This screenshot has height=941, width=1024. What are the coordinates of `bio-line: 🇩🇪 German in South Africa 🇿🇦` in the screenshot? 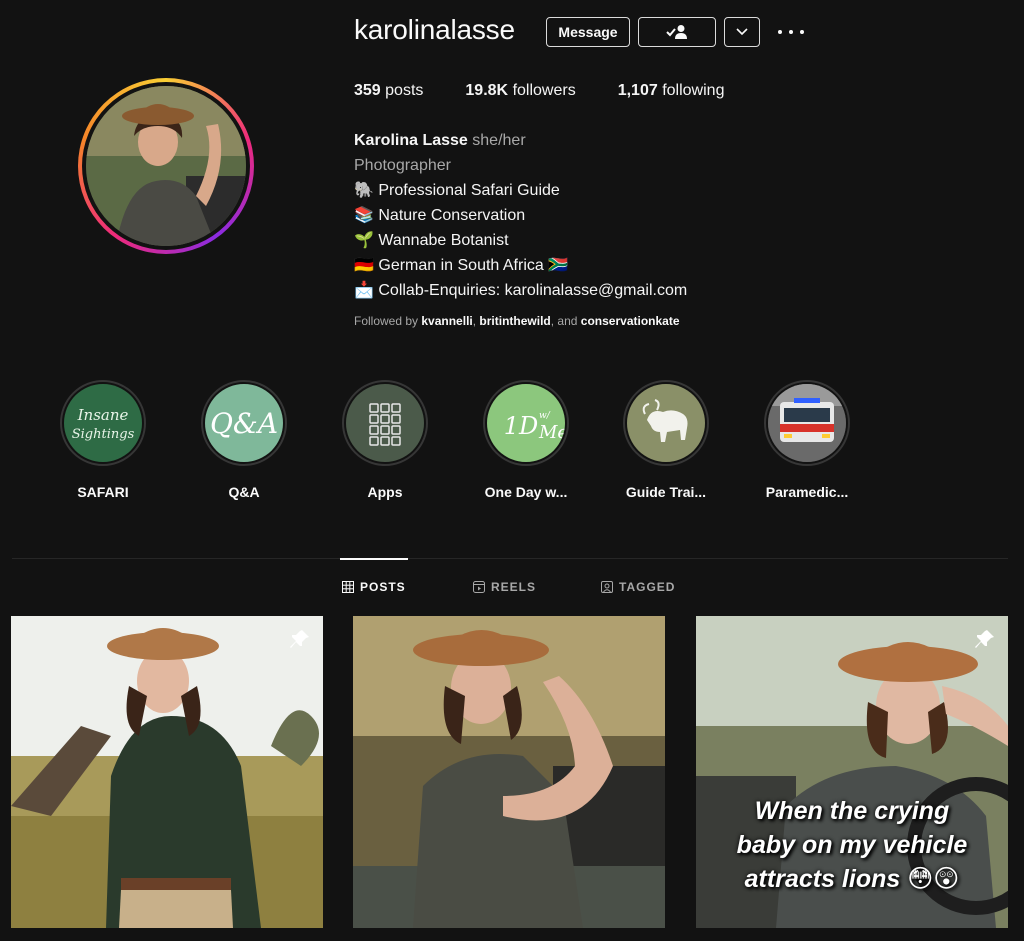 It's located at (461, 265).